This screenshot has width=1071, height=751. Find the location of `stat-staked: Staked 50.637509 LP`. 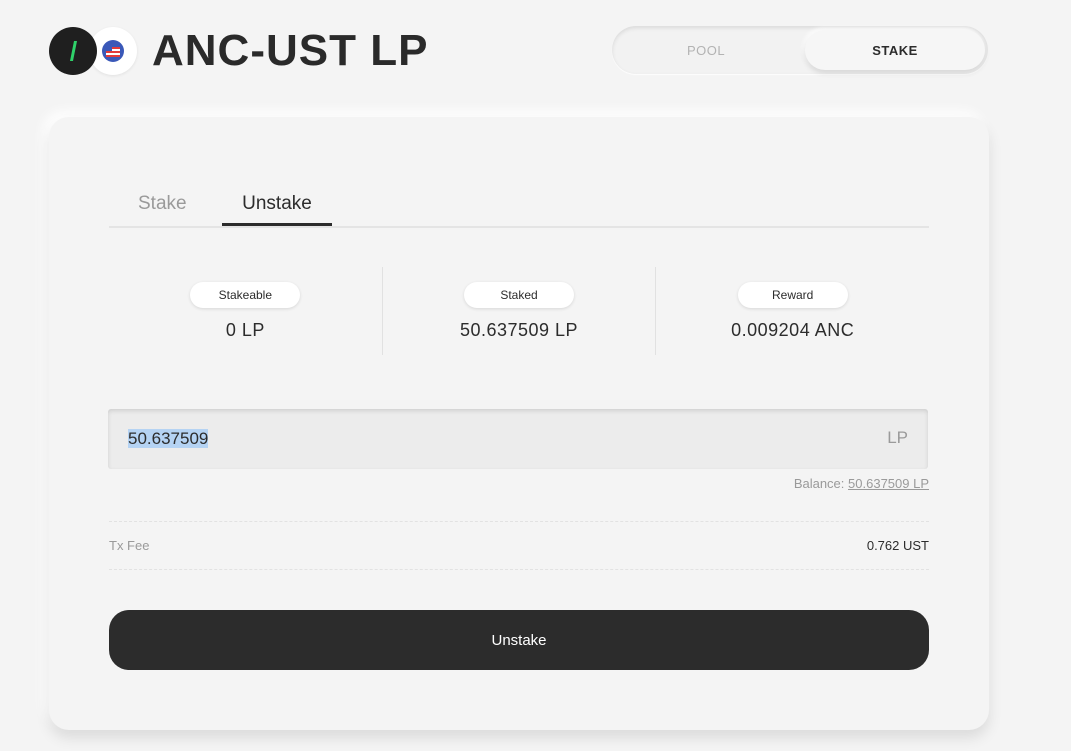

stat-staked: Staked 50.637509 LP is located at coordinates (518, 311).